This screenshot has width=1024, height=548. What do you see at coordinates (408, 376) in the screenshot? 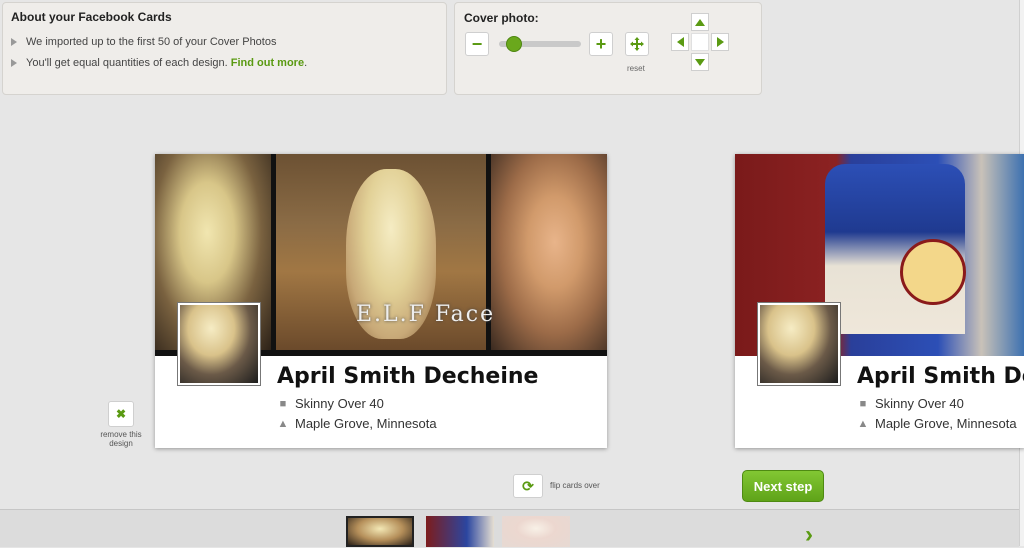
I see `card-name: April Smith Decheine` at bounding box center [408, 376].